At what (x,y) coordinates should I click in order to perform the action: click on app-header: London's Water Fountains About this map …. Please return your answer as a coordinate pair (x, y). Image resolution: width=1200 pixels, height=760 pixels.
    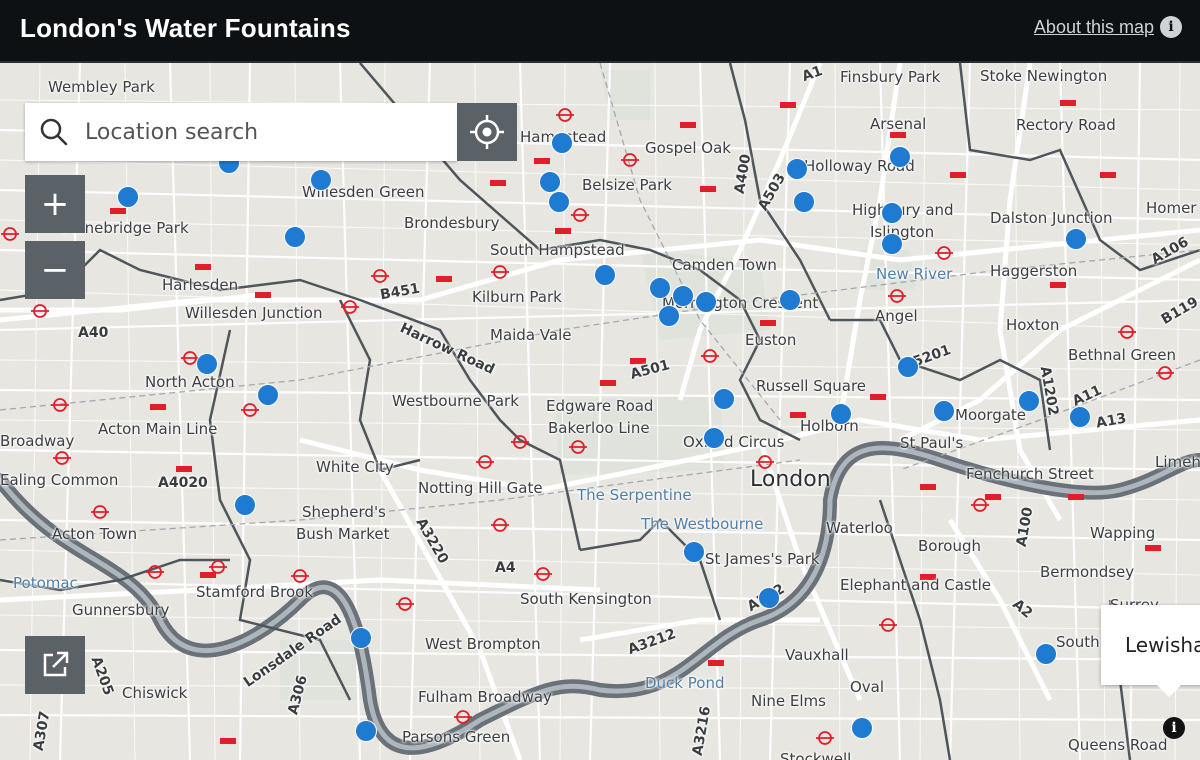
    Looking at the image, I should click on (600, 31).